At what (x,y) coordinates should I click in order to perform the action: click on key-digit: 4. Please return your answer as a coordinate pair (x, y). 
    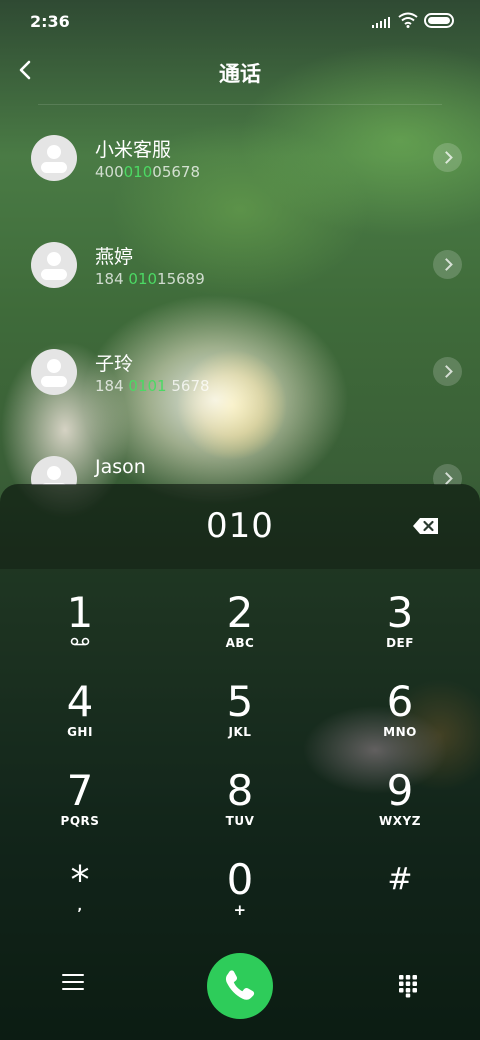
    Looking at the image, I should click on (80, 701).